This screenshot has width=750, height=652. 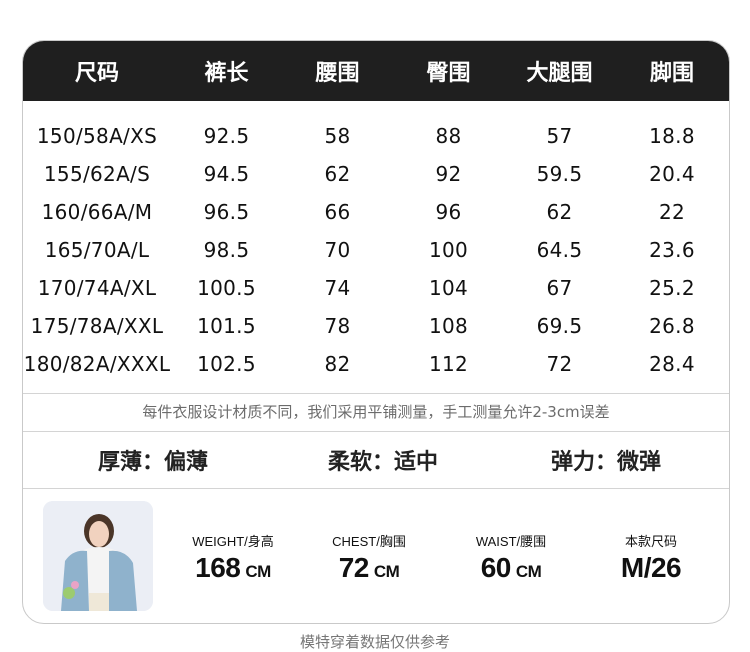 I want to click on table-cell: 96.5, so click(x=226, y=212).